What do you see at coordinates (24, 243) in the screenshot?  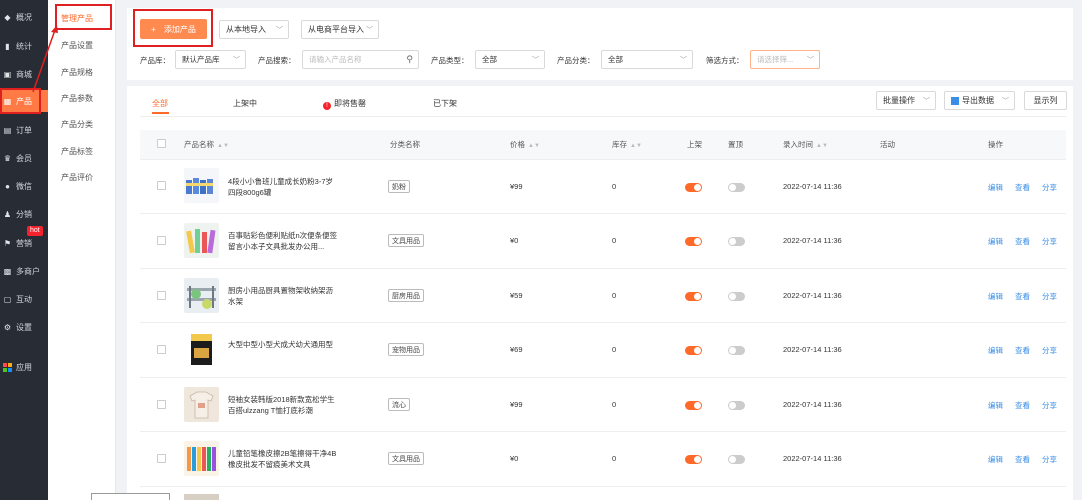 I see `sidebar-item-marketing: ⚑ 营销` at bounding box center [24, 243].